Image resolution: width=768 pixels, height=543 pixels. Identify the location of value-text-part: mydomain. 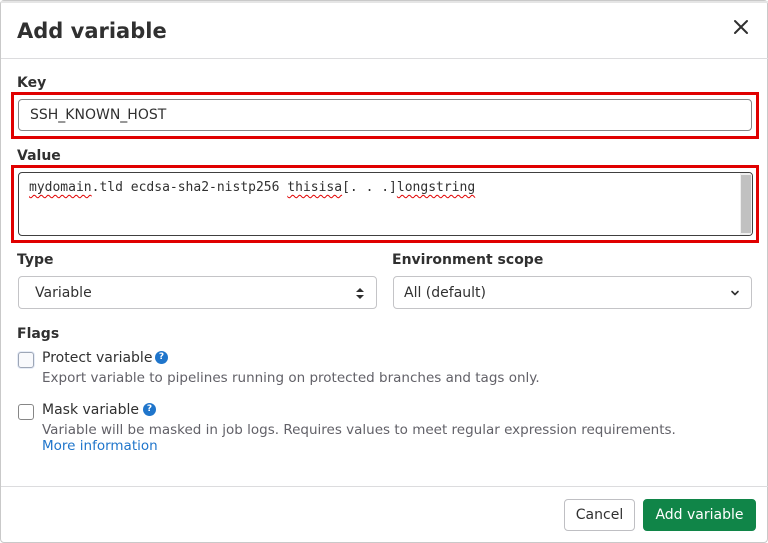
(60, 187).